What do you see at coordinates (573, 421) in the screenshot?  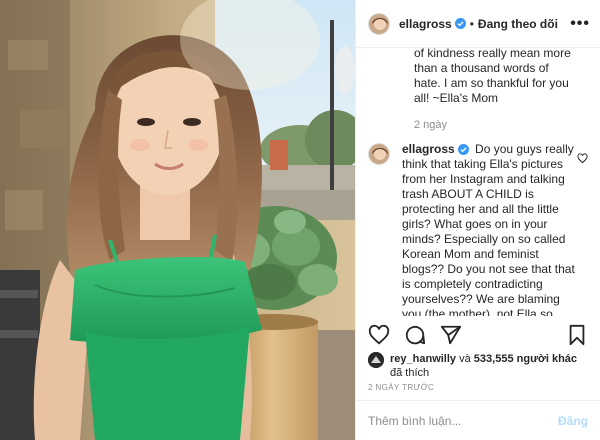 I see `post-comment-button: Đăng` at bounding box center [573, 421].